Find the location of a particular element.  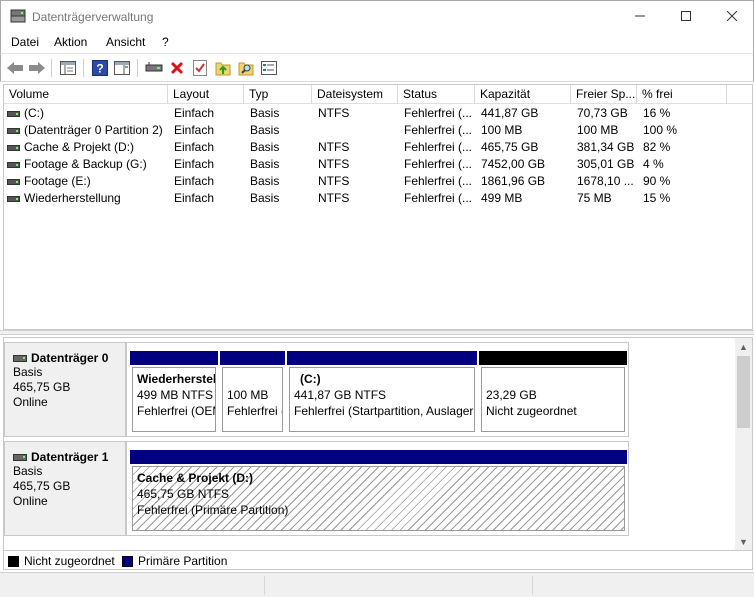

legend-label: Nicht zugeordnet is located at coordinates (69, 561).